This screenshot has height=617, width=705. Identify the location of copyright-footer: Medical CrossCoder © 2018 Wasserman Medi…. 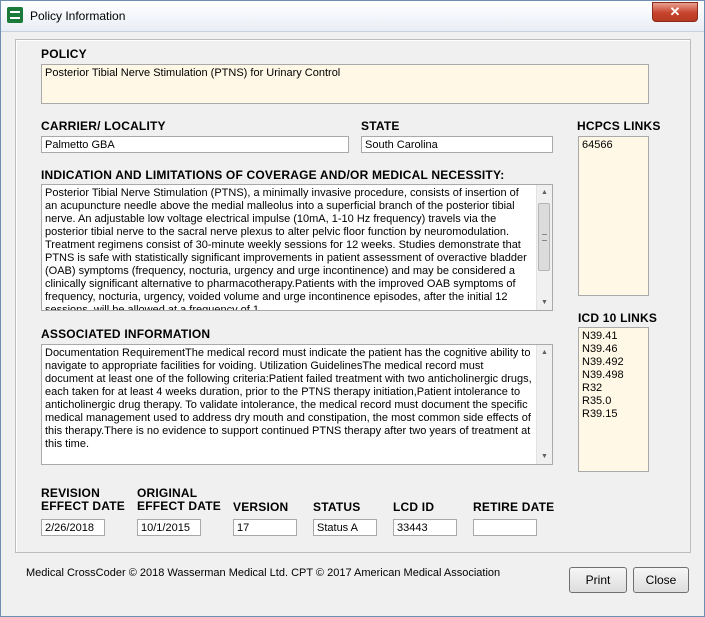
(263, 573).